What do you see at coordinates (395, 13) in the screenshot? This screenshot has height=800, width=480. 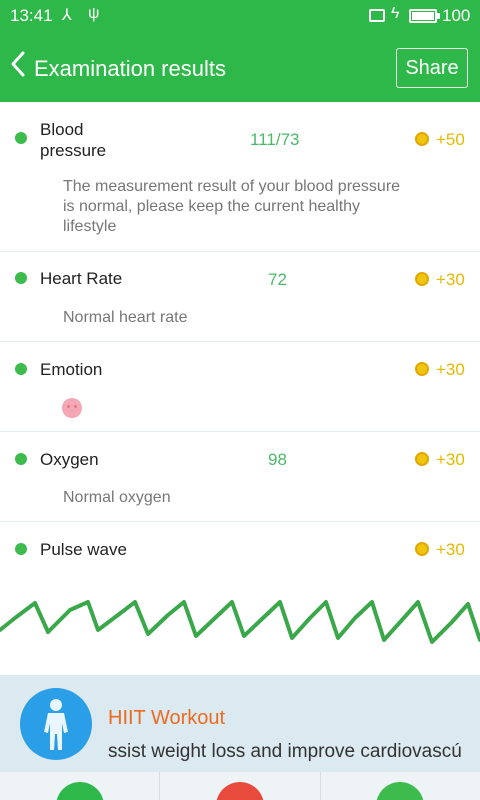 I see `charging-icon: ϟ` at bounding box center [395, 13].